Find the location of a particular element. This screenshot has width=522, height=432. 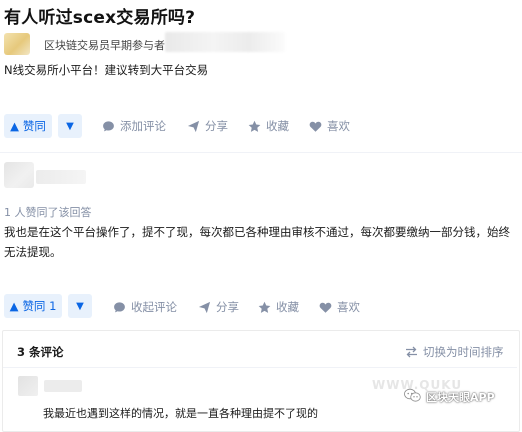

sort-toggle-button: 切换为时间排序 is located at coordinates (454, 352).